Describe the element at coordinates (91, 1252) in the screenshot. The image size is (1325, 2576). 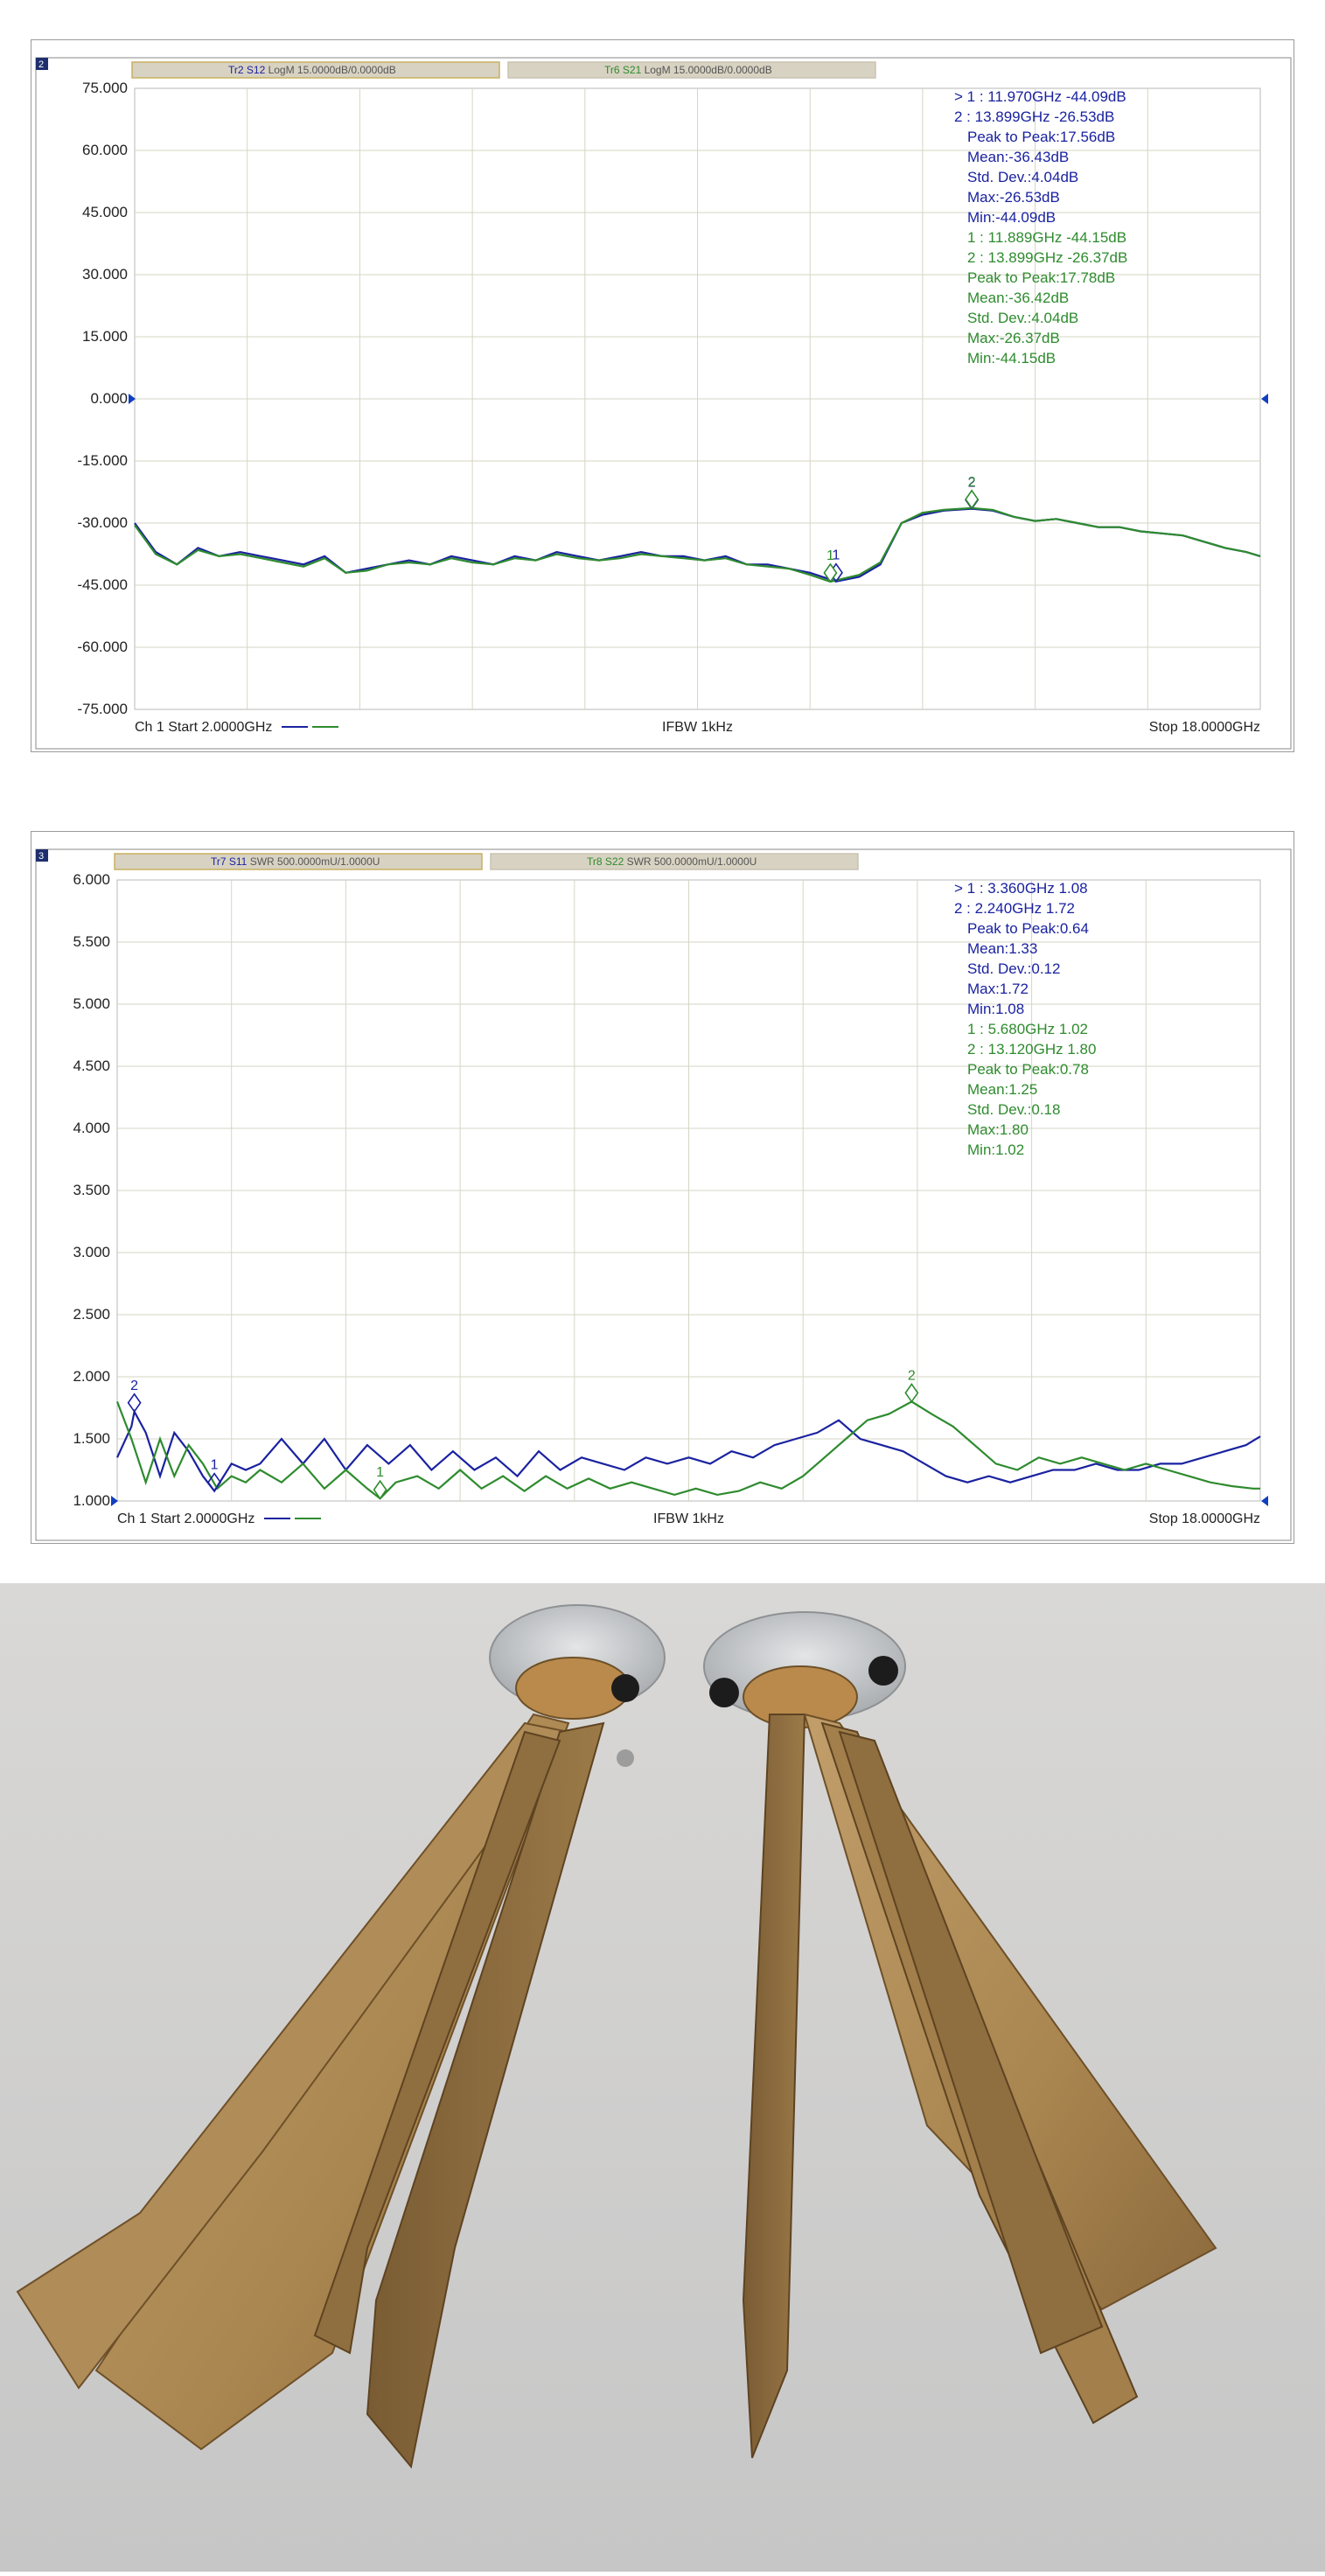
I see `y-tick-label: 3.000` at that location.